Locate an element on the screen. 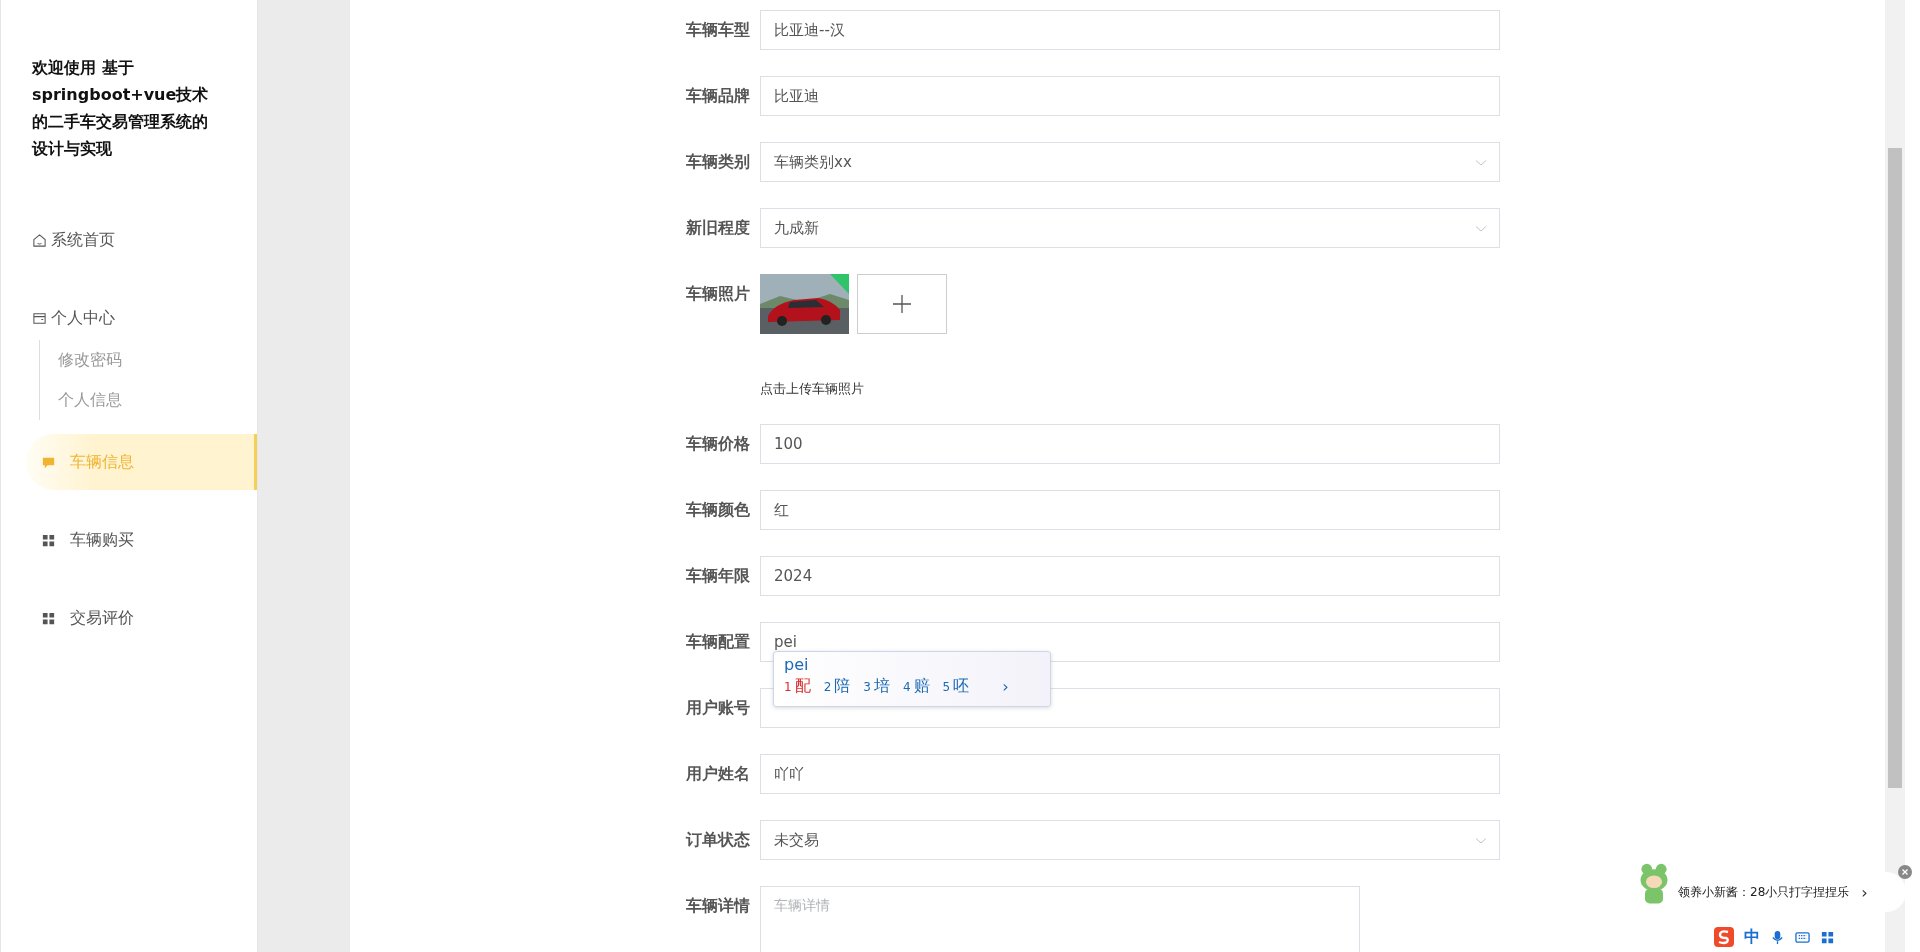 The width and height of the screenshot is (1920, 952). text-field: 红 is located at coordinates (1130, 510).